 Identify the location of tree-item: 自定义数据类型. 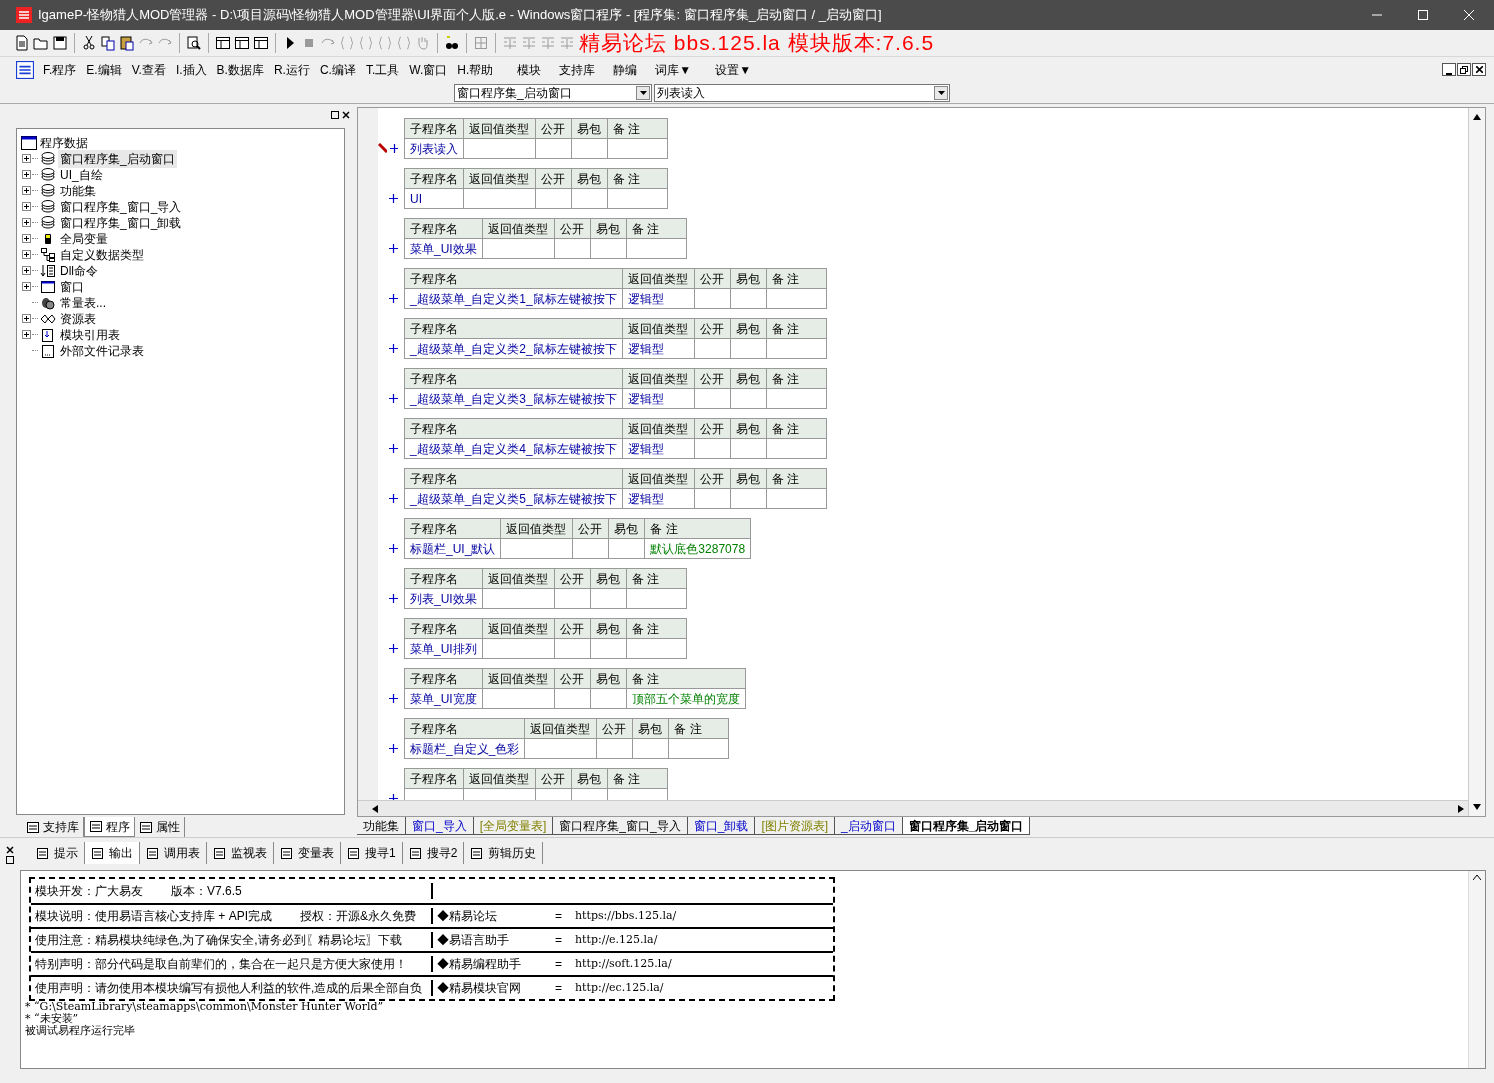
(102, 255).